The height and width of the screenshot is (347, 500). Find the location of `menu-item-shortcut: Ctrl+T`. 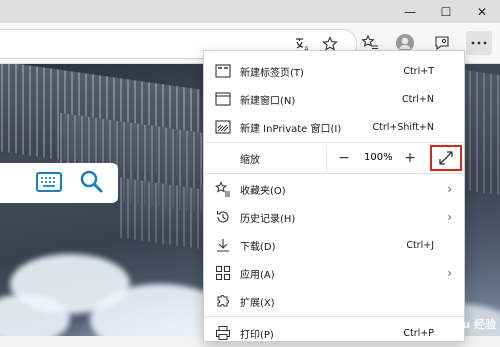

menu-item-shortcut: Ctrl+T is located at coordinates (418, 71).